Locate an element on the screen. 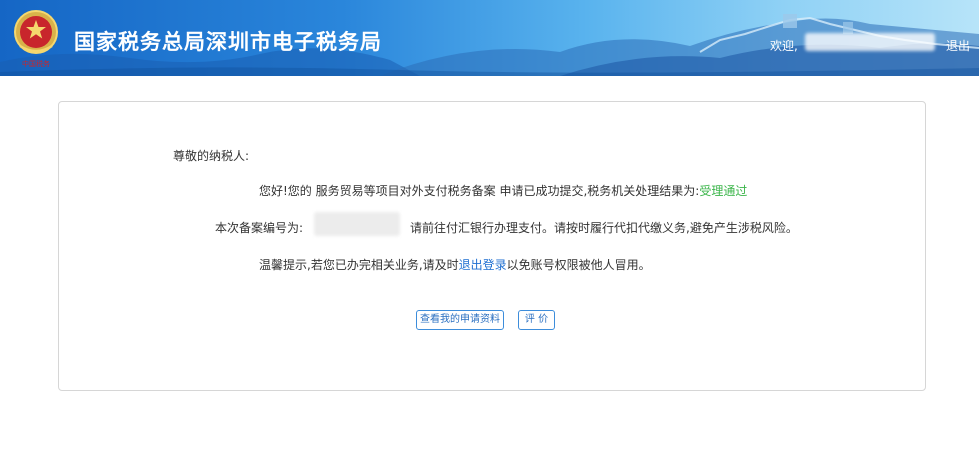 Image resolution: width=979 pixels, height=474 pixels. logout-link: 退出 is located at coordinates (958, 45).